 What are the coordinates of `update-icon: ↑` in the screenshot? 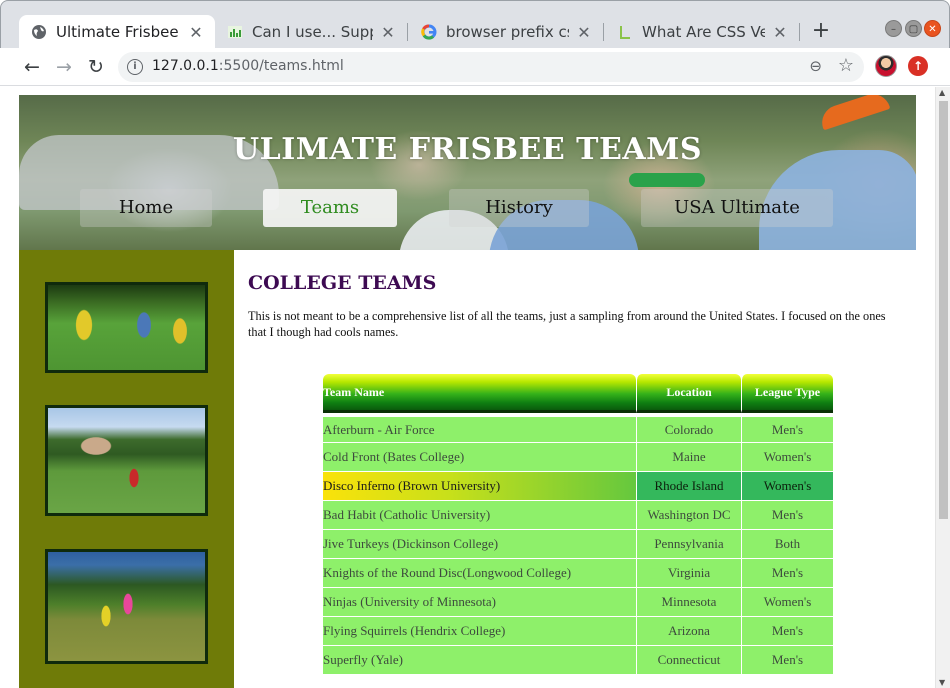 It's located at (918, 66).